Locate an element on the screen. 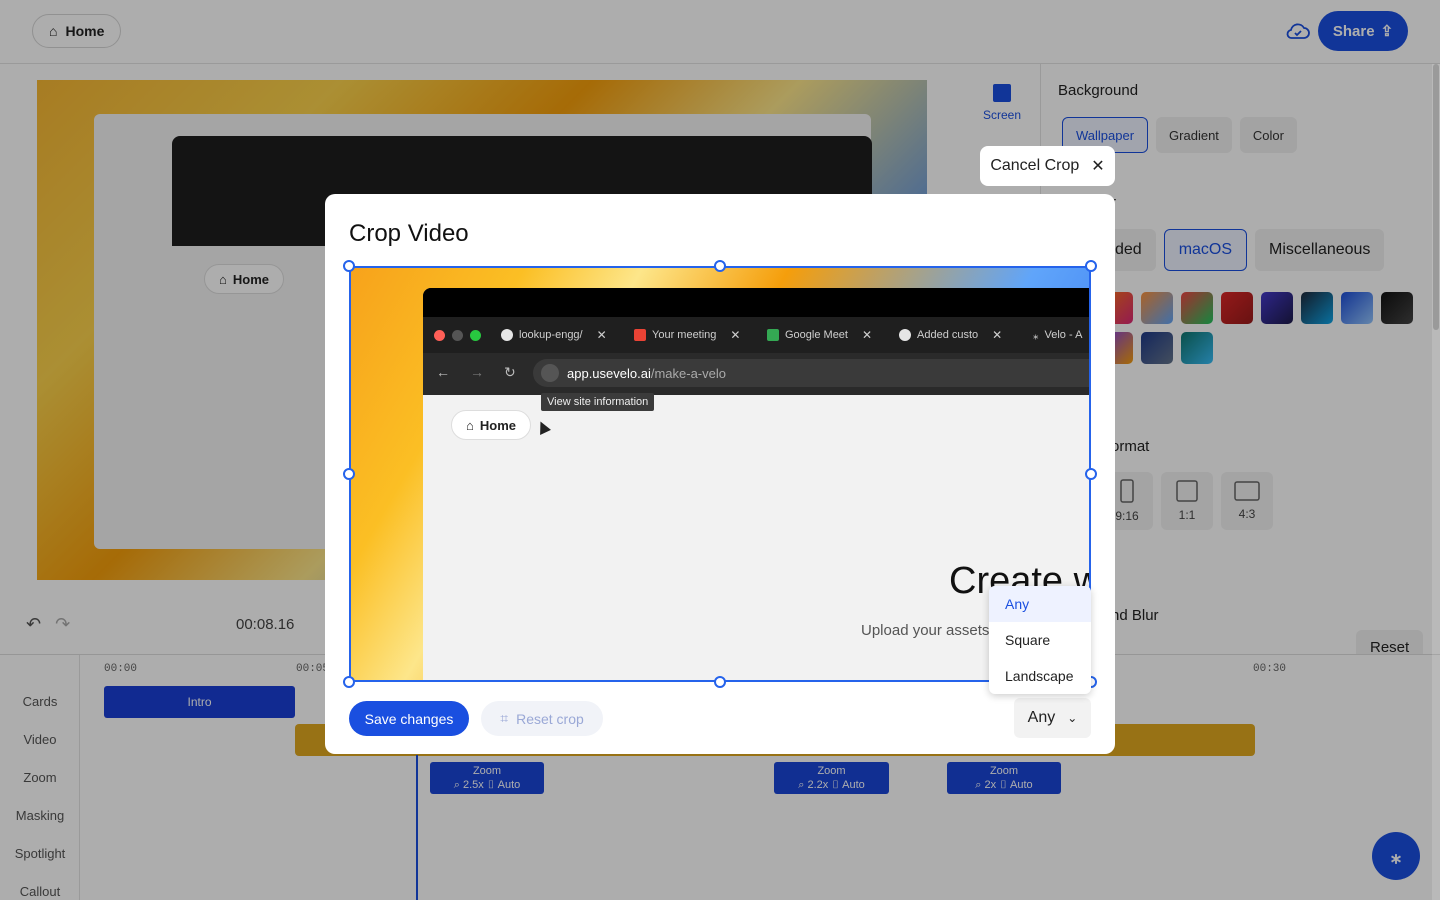 The width and height of the screenshot is (1440, 900). crop-handle-left is located at coordinates (349, 474).